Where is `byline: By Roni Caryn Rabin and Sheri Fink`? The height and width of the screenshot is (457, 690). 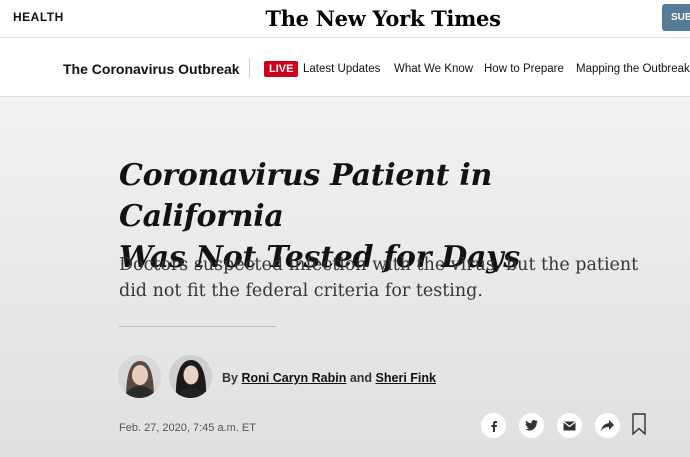
byline: By Roni Caryn Rabin and Sheri Fink is located at coordinates (329, 378).